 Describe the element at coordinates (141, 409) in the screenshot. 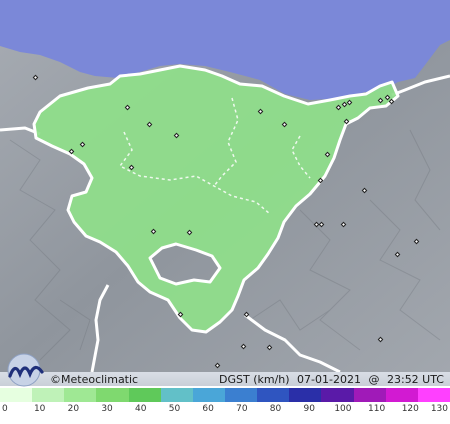

I see `legend-tick-label: 40` at that location.